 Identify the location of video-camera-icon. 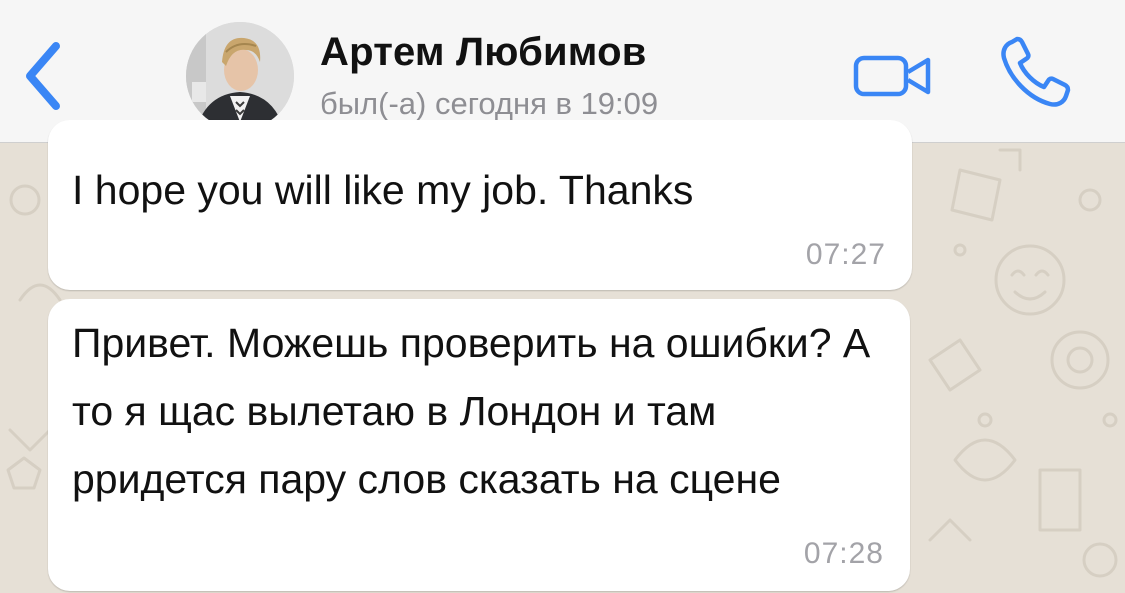
(892, 76).